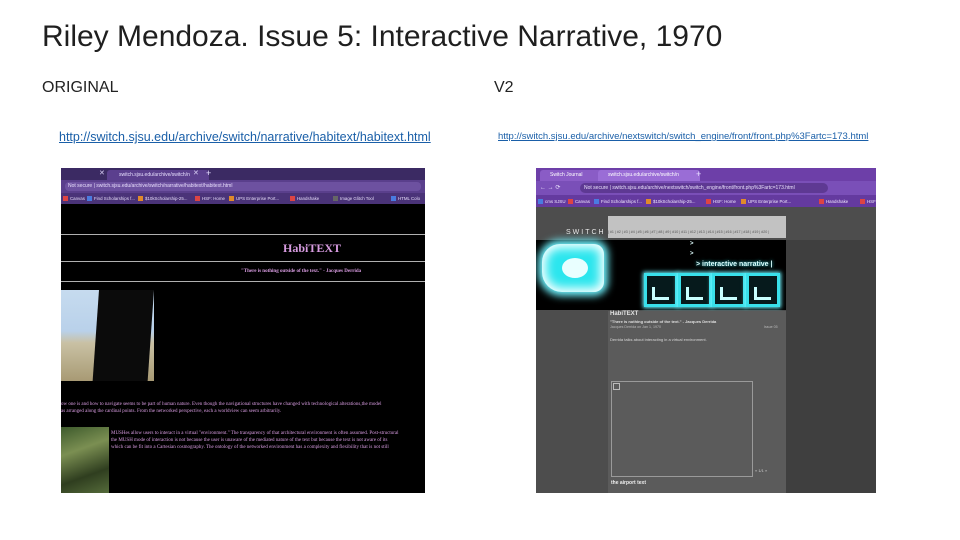  Describe the element at coordinates (405, 198) in the screenshot. I see `bookmark-item: HTML Colo` at that location.